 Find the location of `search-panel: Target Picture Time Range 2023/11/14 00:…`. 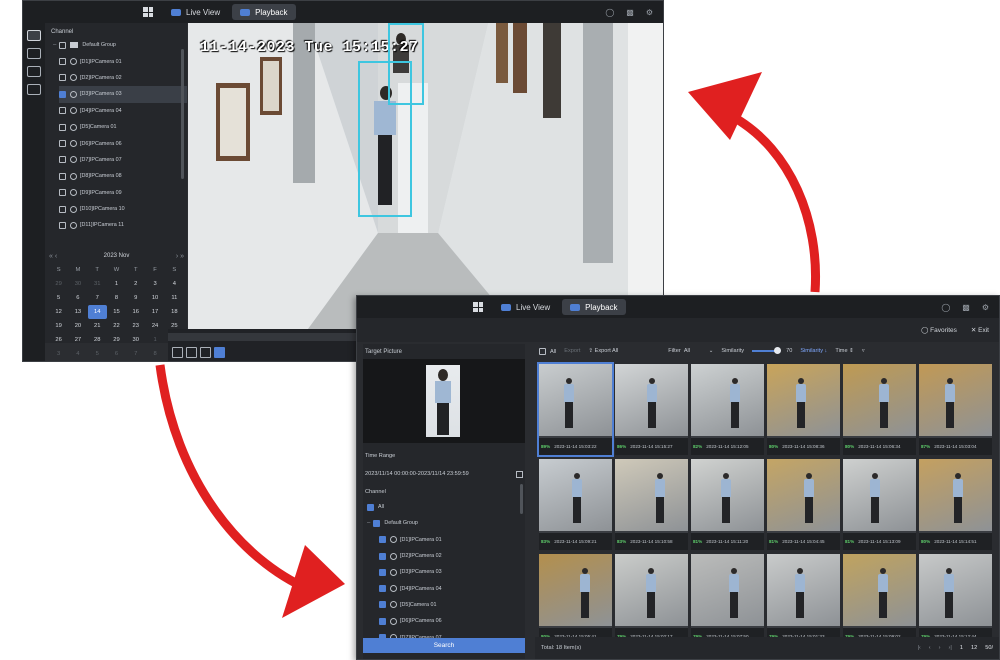

search-panel: Target Picture Time Range 2023/11/14 00:… is located at coordinates (444, 501).